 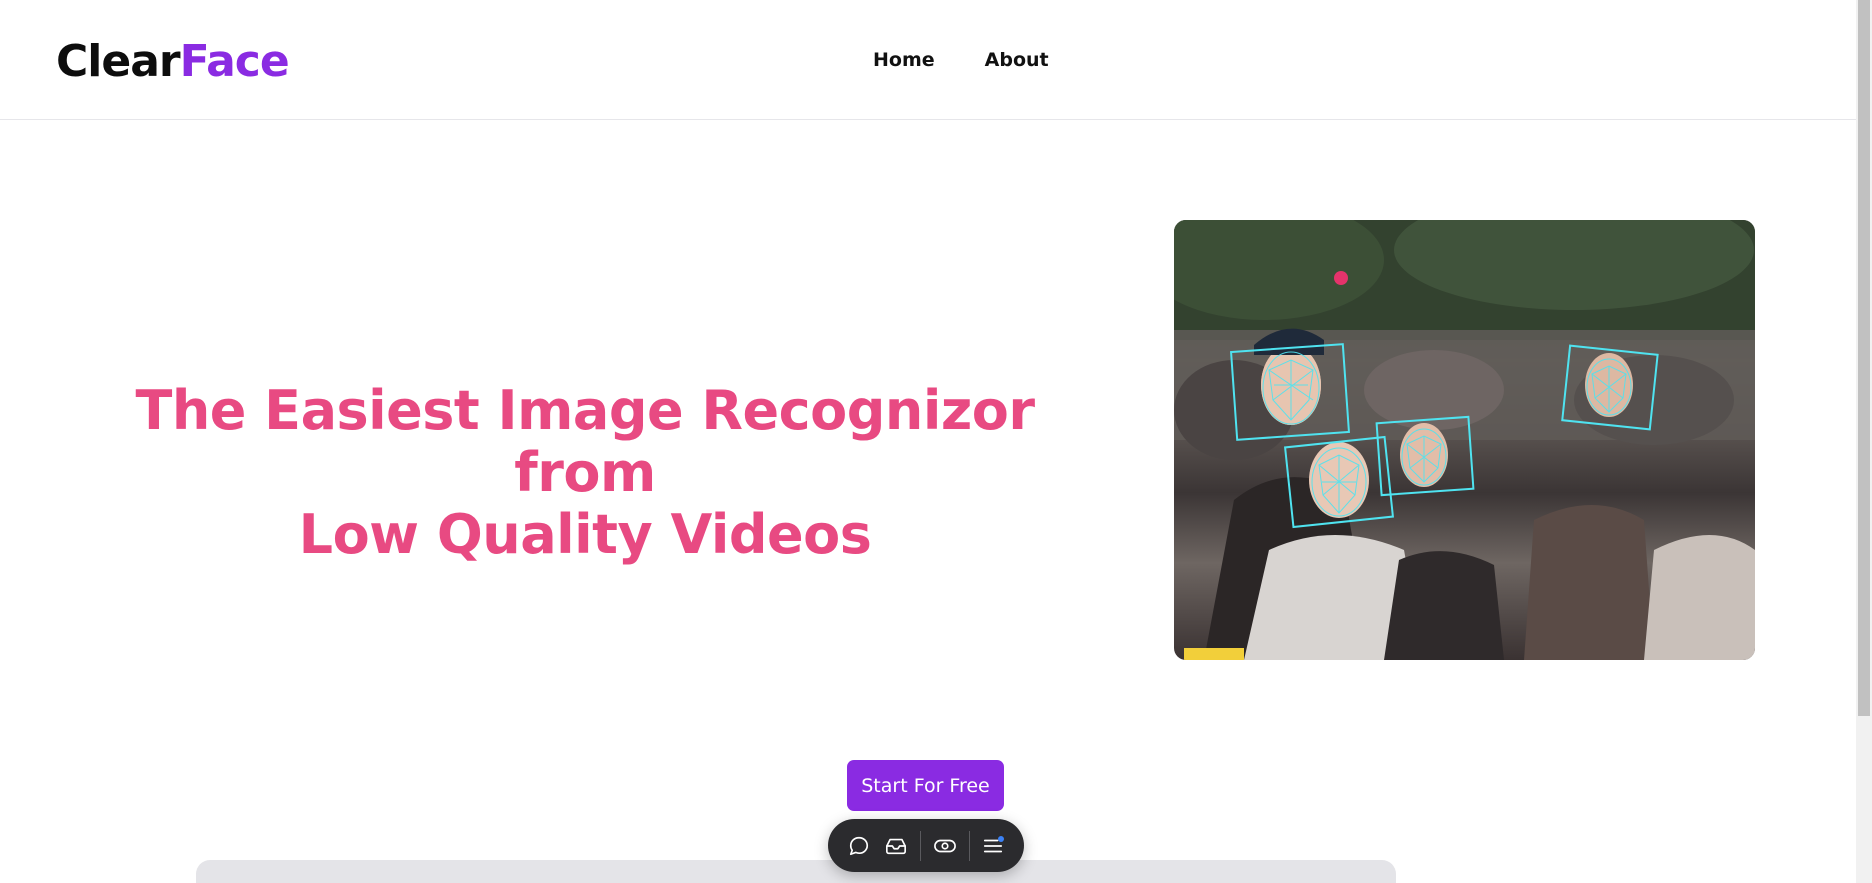 I want to click on nav-about-link: About, so click(x=1017, y=60).